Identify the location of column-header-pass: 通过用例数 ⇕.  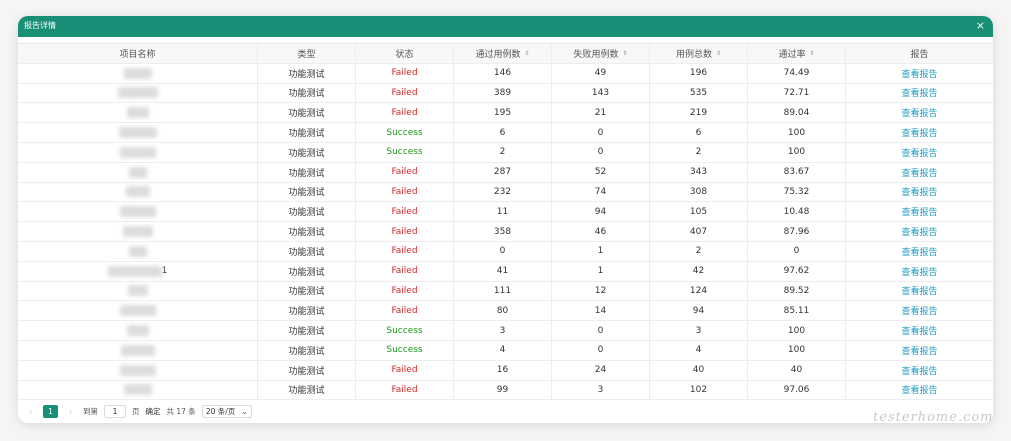
(503, 53).